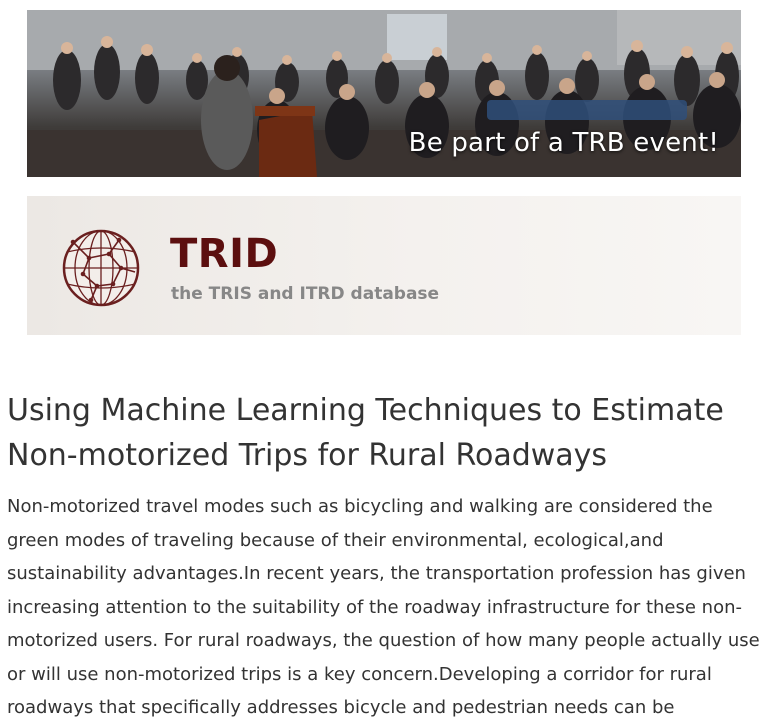 The image size is (773, 719). I want to click on globe-network-icon, so click(101, 268).